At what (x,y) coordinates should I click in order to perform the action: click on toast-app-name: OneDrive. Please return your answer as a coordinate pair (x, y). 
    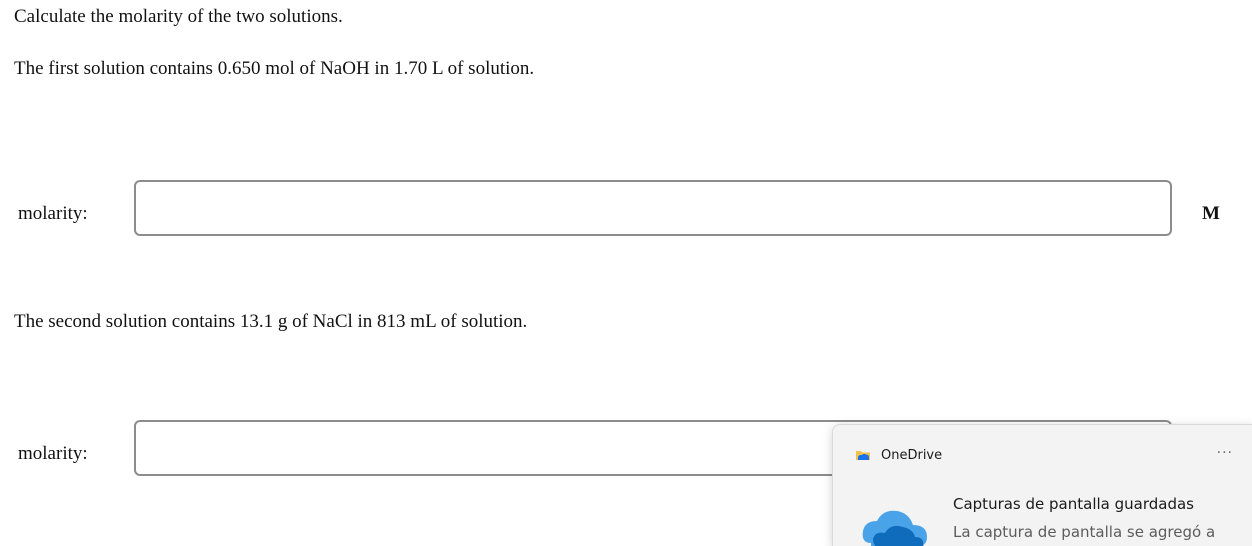
    Looking at the image, I should click on (912, 455).